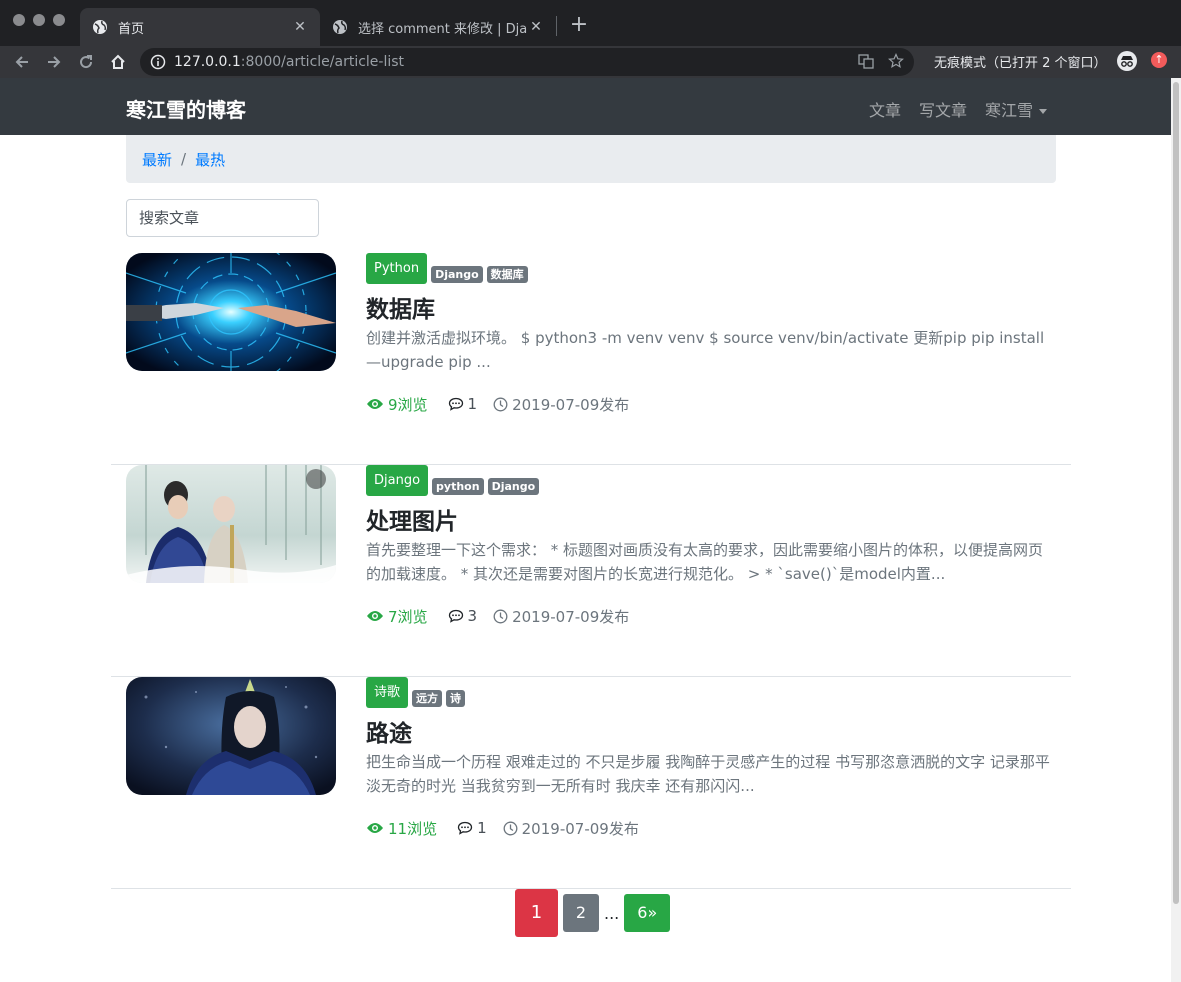 The image size is (1181, 982). Describe the element at coordinates (885, 109) in the screenshot. I see `nav-item-articles: 文章` at that location.